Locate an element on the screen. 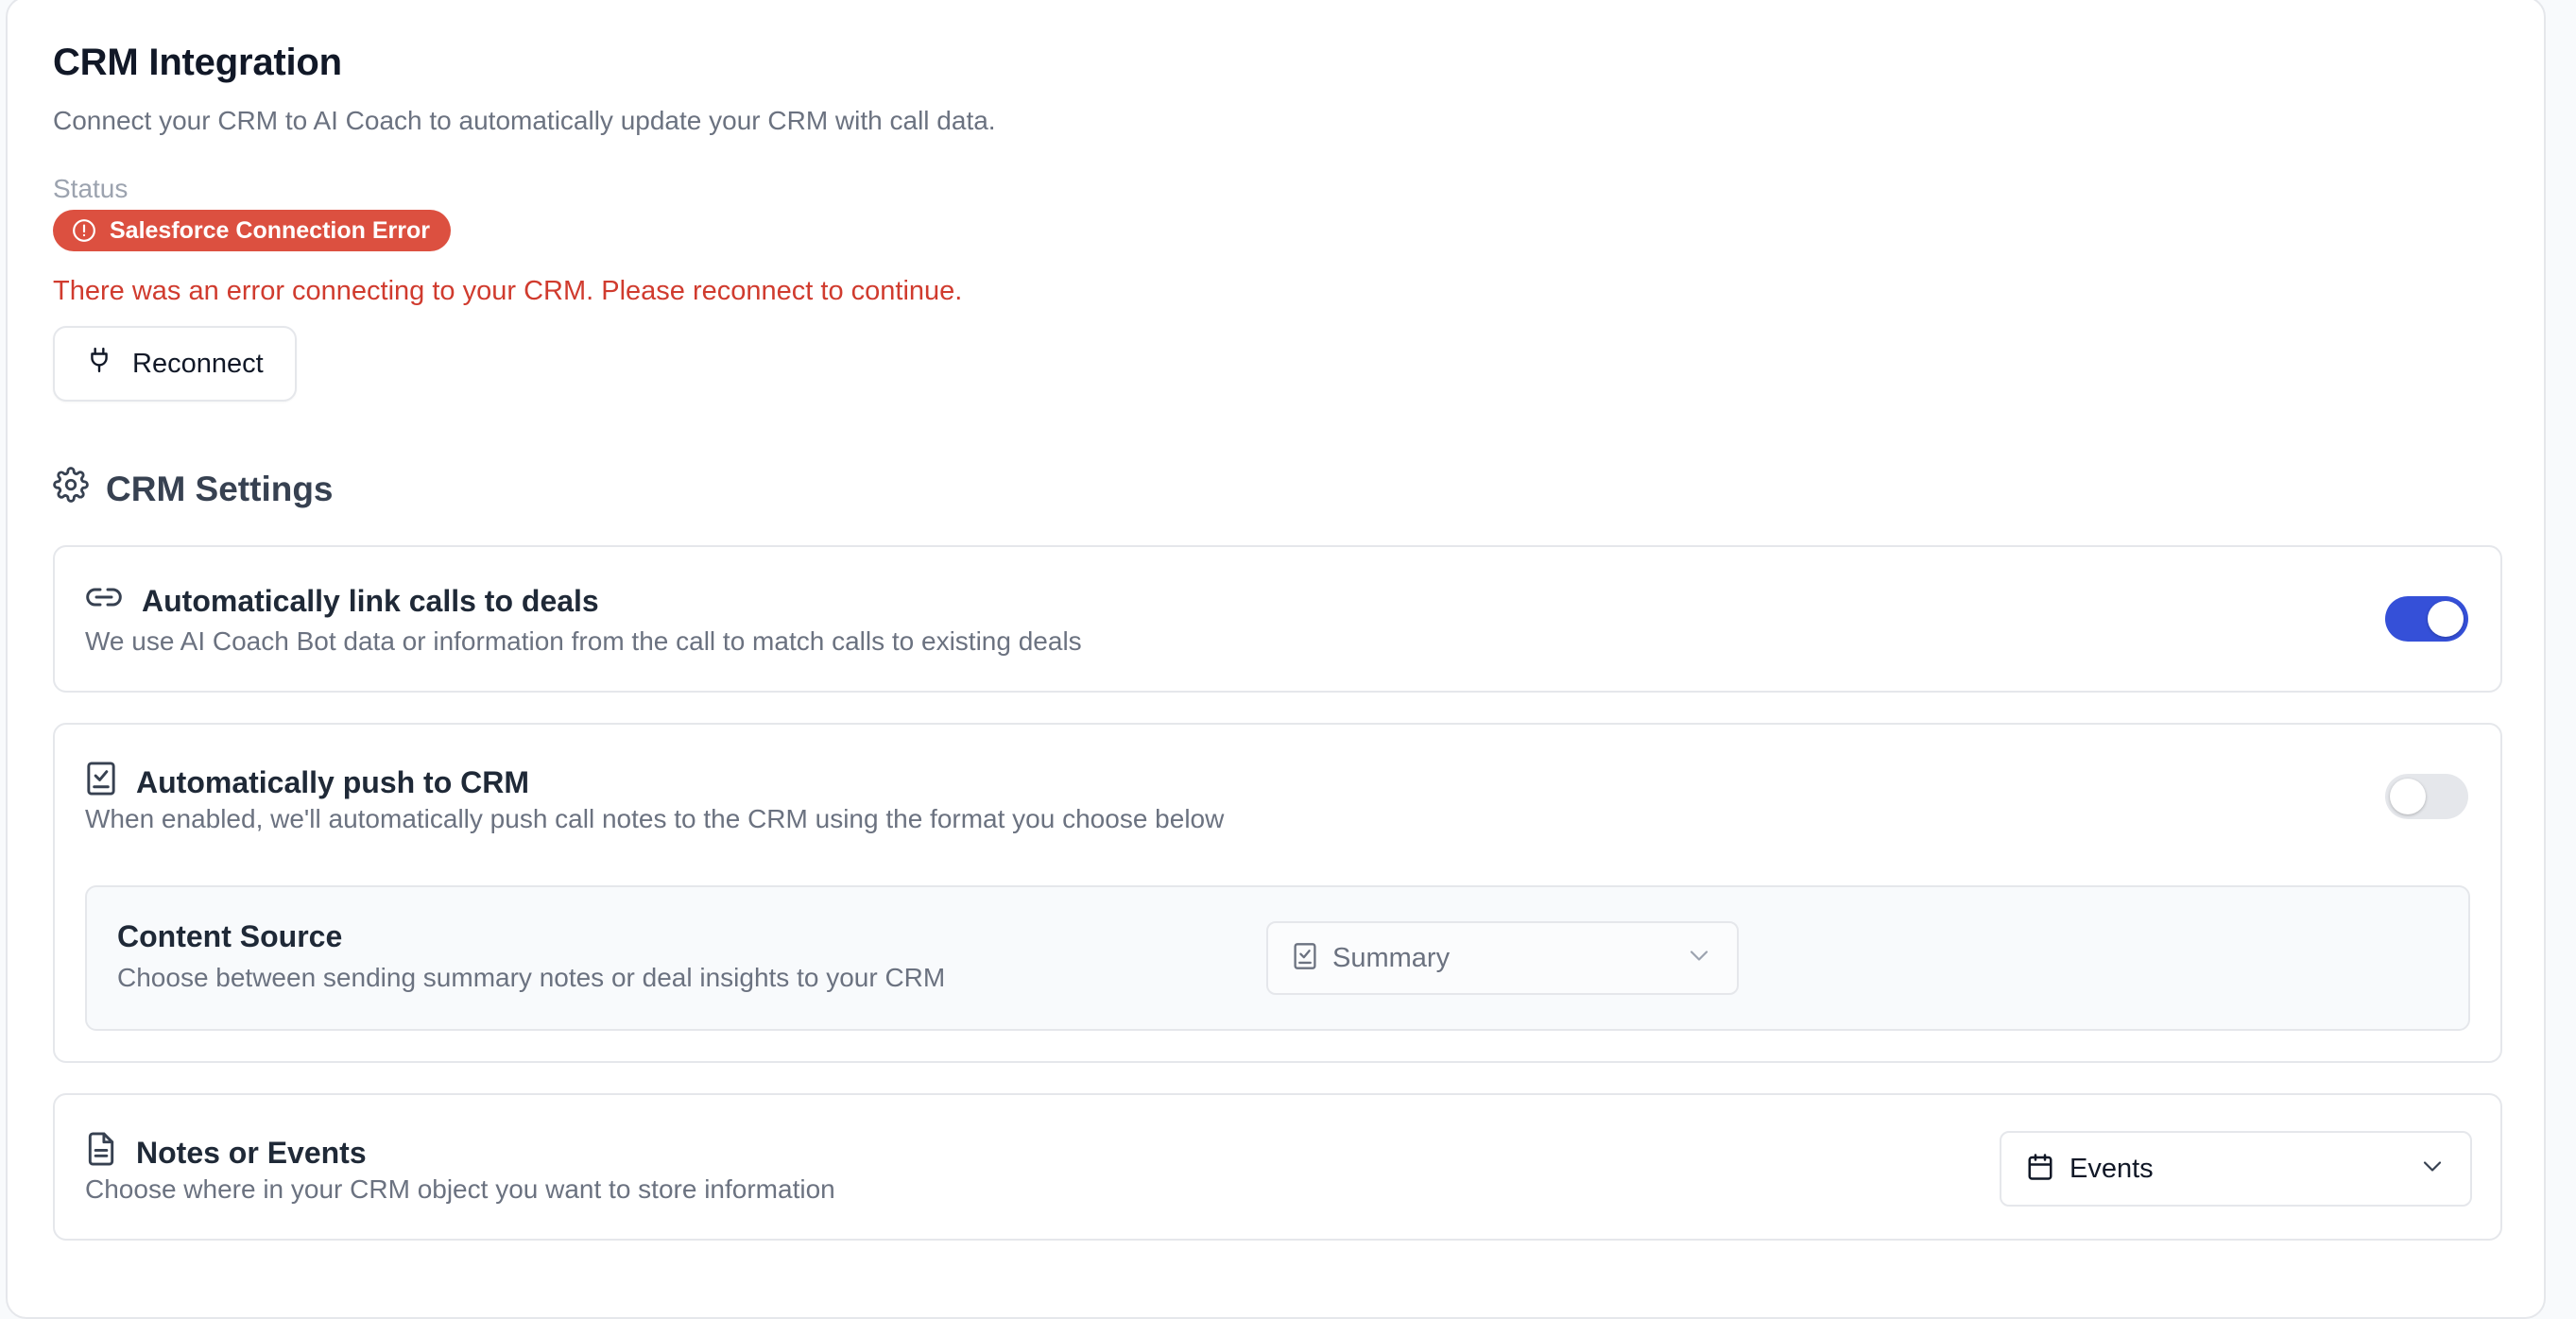 The height and width of the screenshot is (1319, 2576). gear-icon is located at coordinates (71, 489).